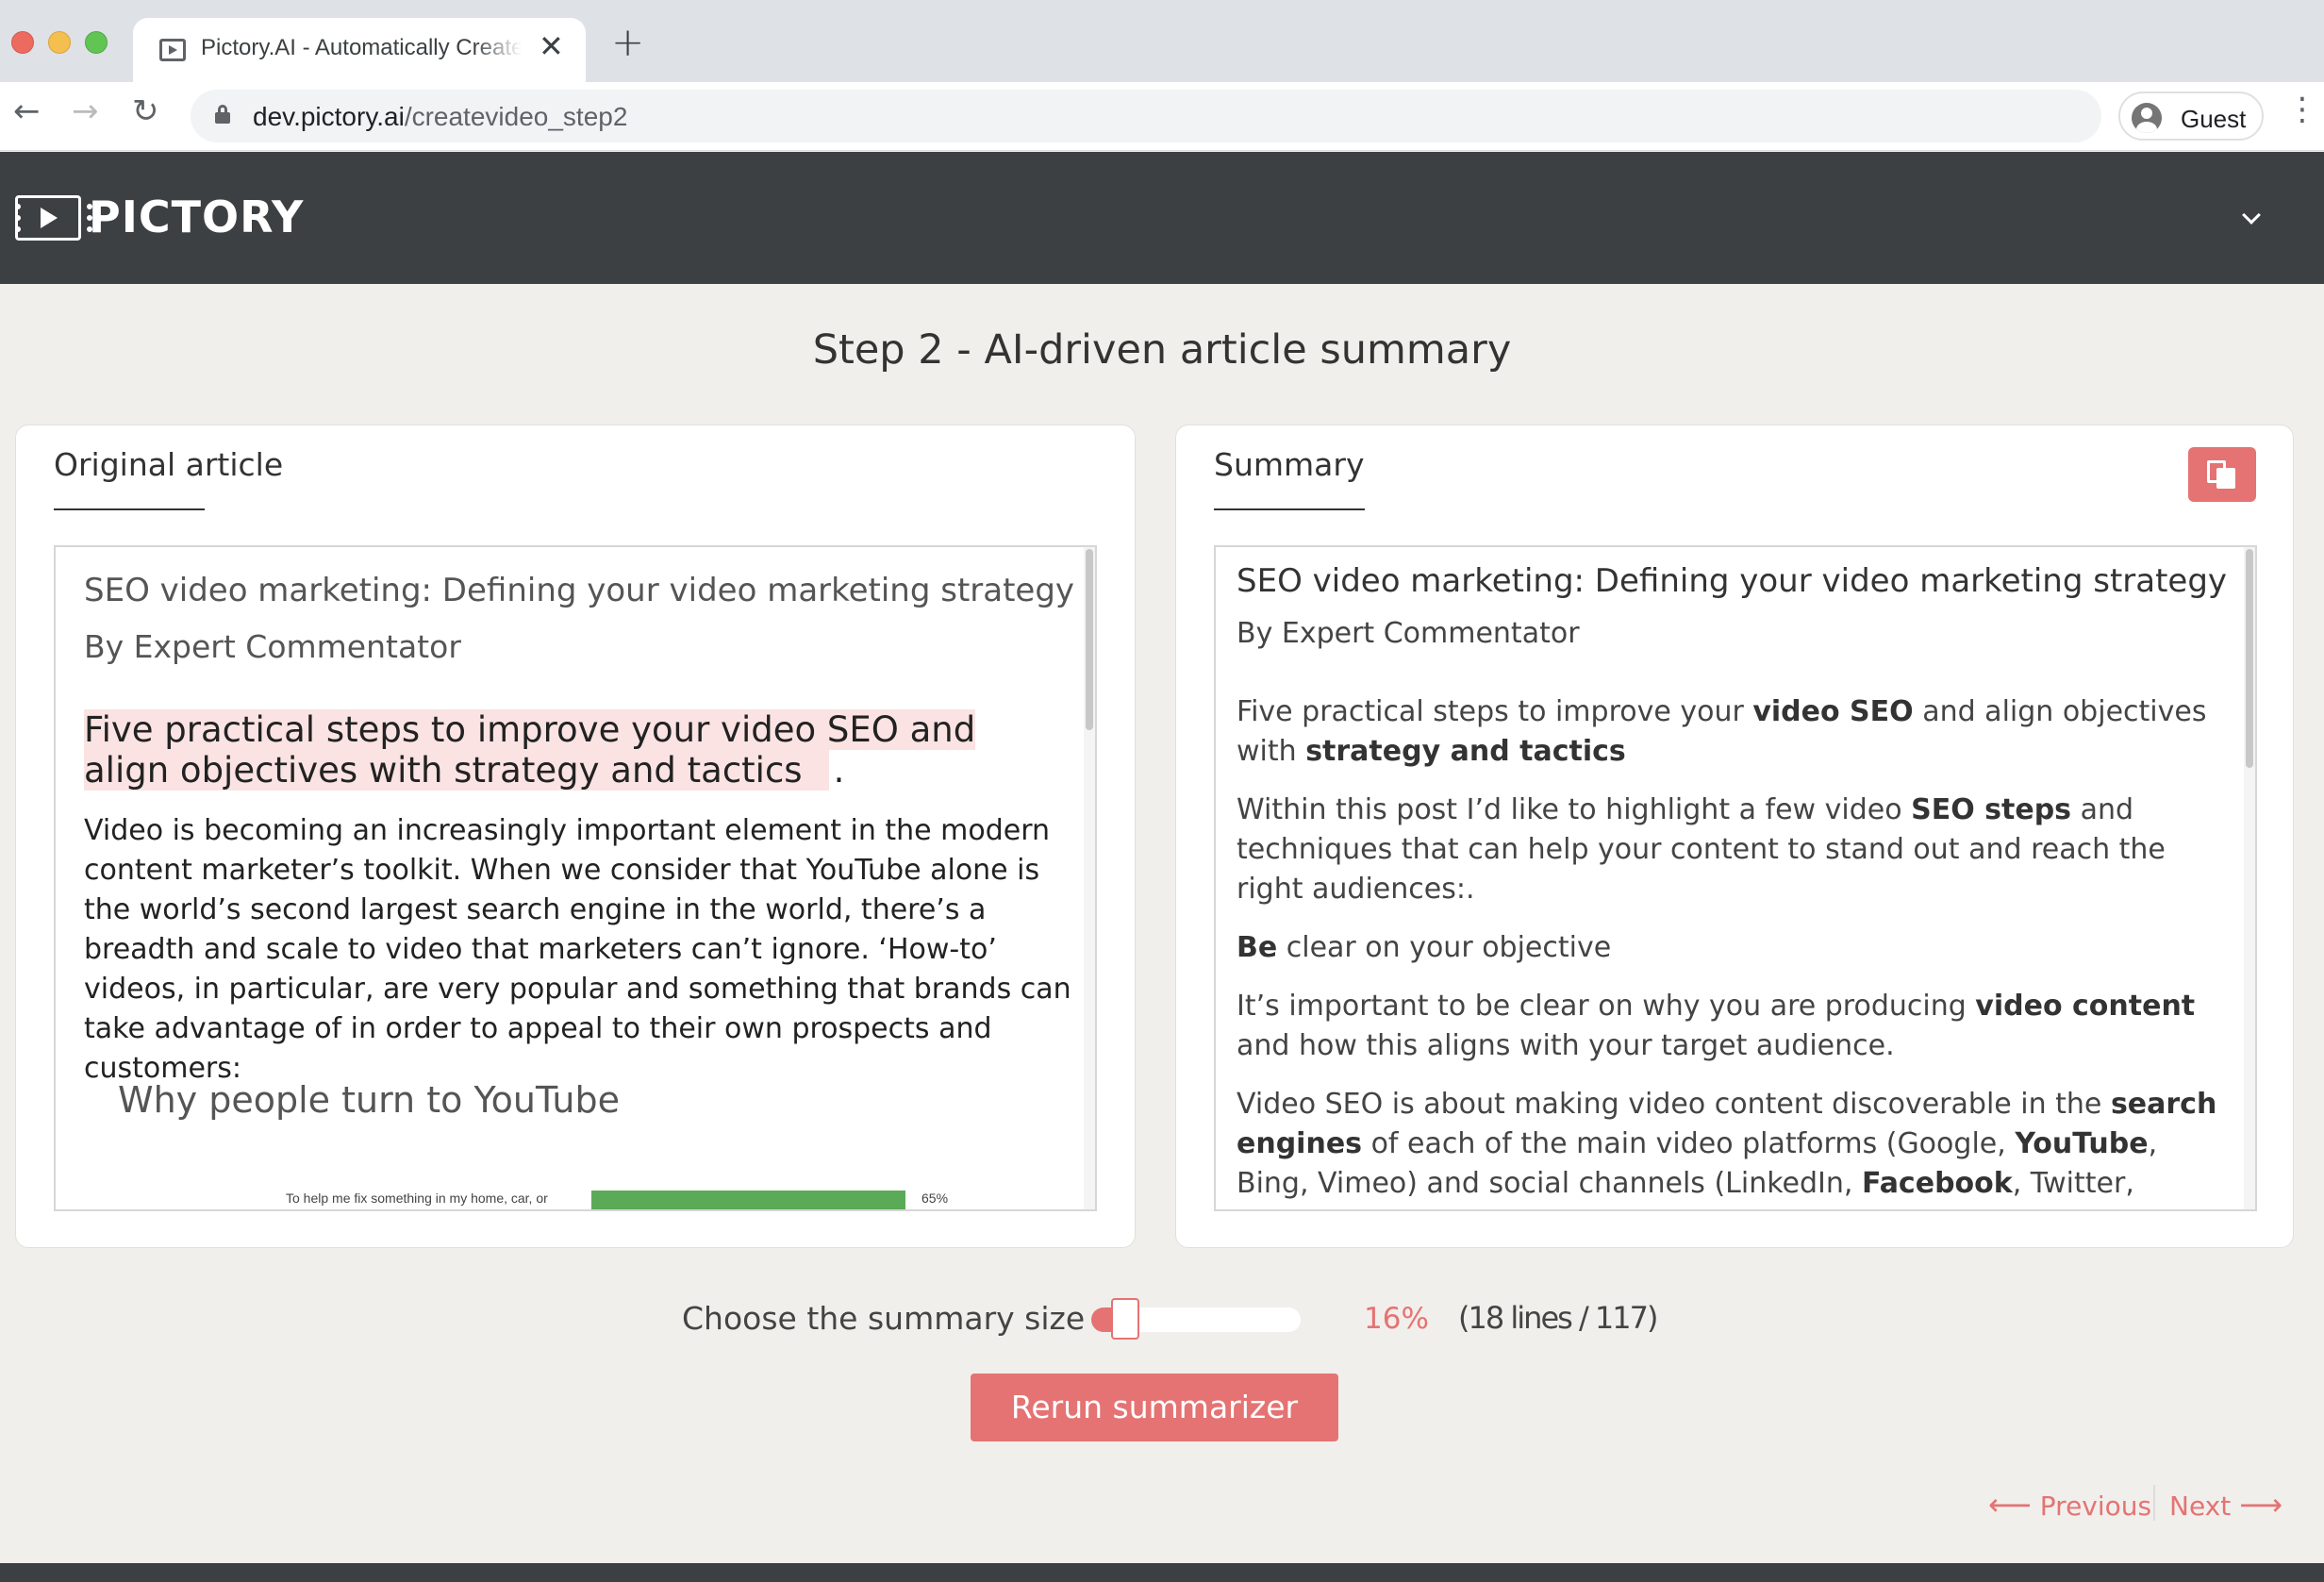 This screenshot has width=2324, height=1582. Describe the element at coordinates (1937, 1183) in the screenshot. I see `summary-keyword: Facebook` at that location.